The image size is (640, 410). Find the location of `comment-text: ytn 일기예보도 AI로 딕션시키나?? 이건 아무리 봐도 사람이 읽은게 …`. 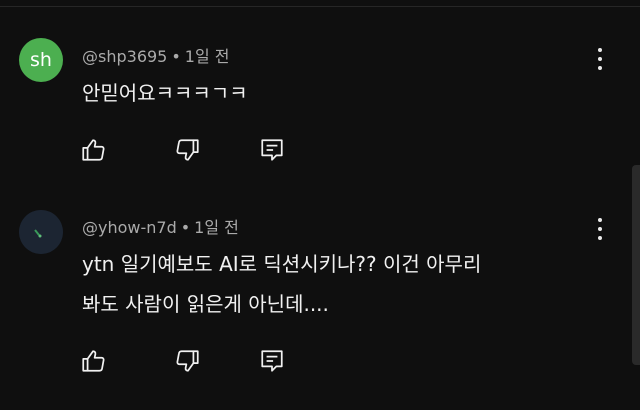

comment-text: ytn 일기예보도 AI로 딕션시키나?? 이건 아무리 봐도 사람이 읽은게 … is located at coordinates (281, 284).